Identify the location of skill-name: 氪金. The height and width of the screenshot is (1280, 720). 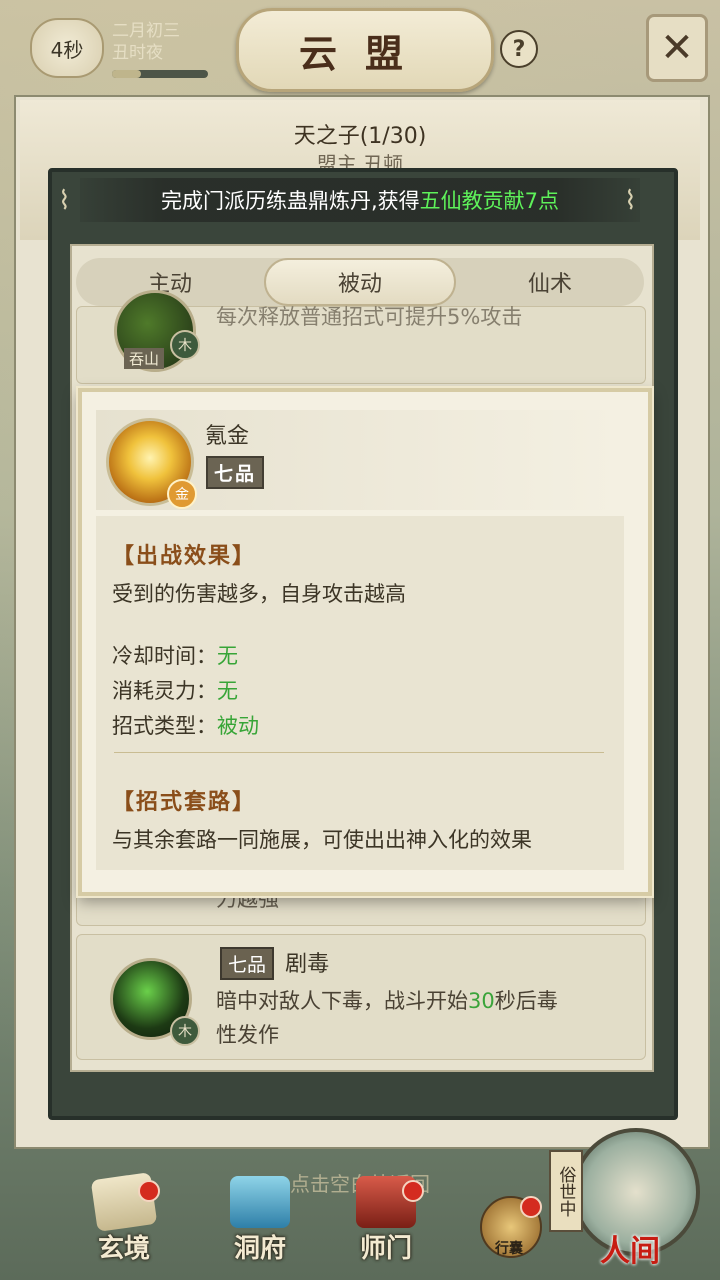
(227, 436).